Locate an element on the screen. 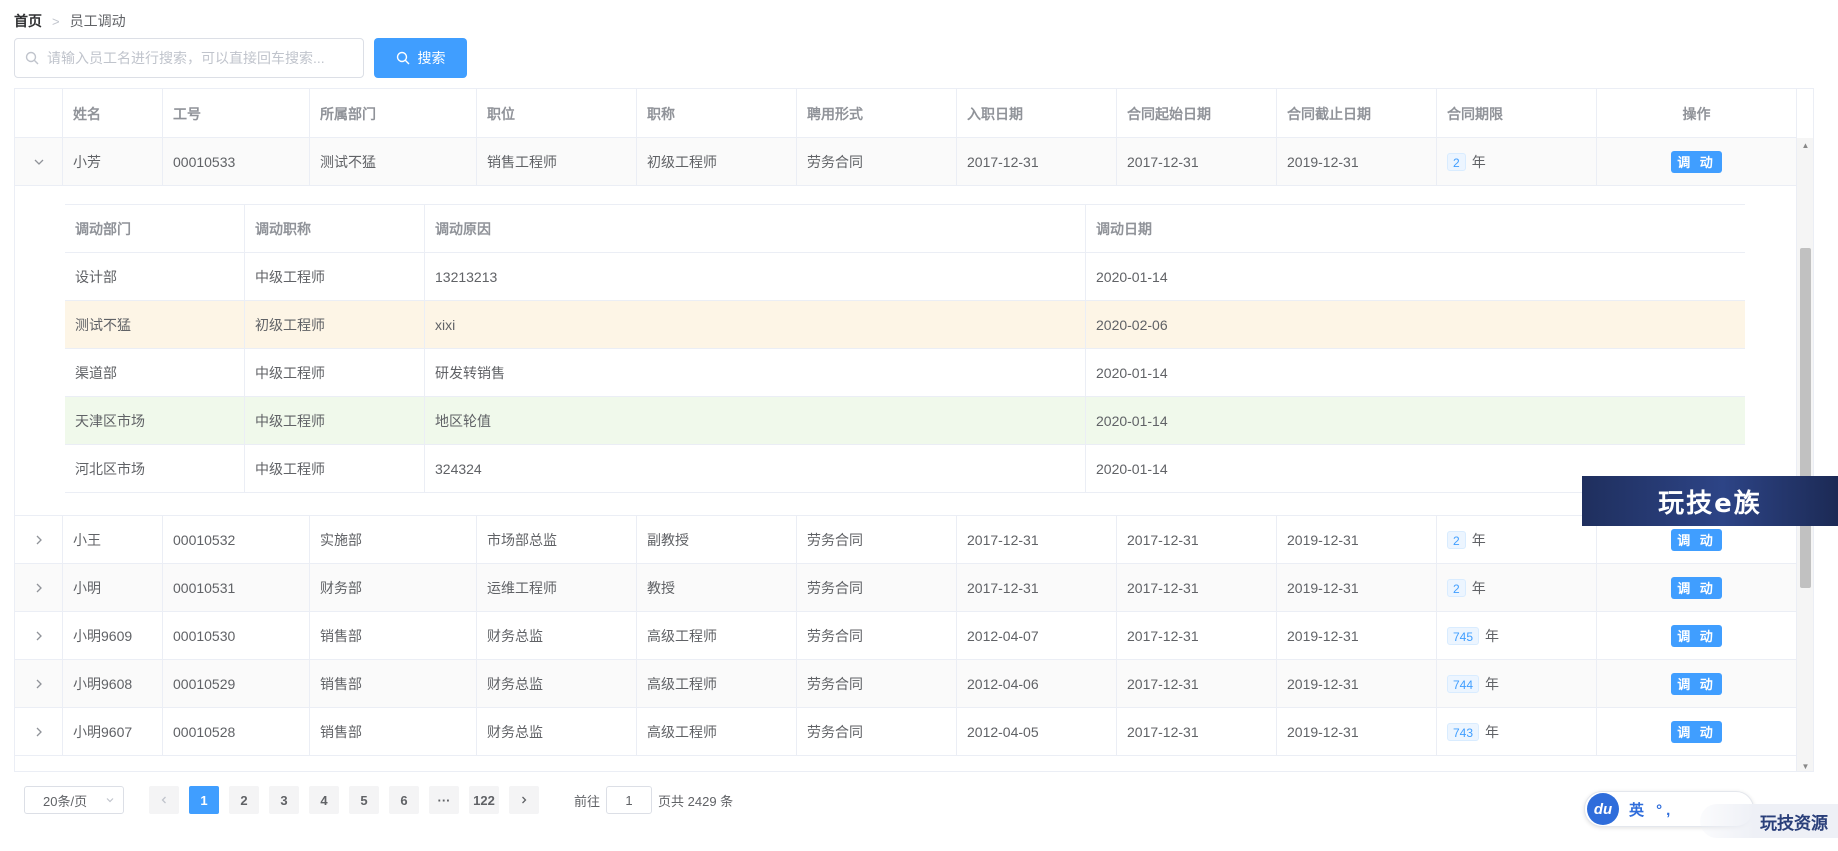 Image resolution: width=1838 pixels, height=851 pixels. column-header-contract-term: 合同期限 is located at coordinates (1517, 113).